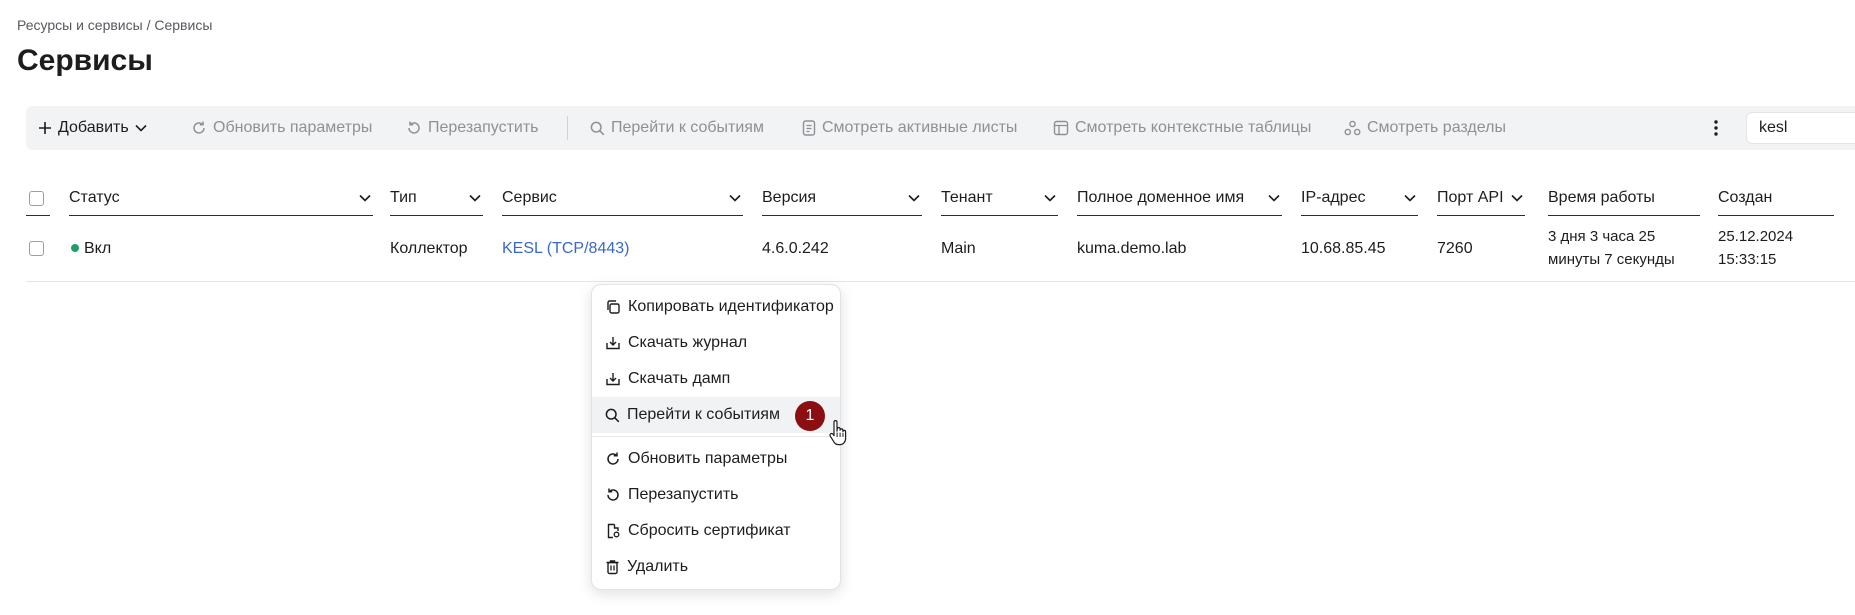 Image resolution: width=1855 pixels, height=615 pixels. What do you see at coordinates (612, 567) in the screenshot?
I see `trash-icon` at bounding box center [612, 567].